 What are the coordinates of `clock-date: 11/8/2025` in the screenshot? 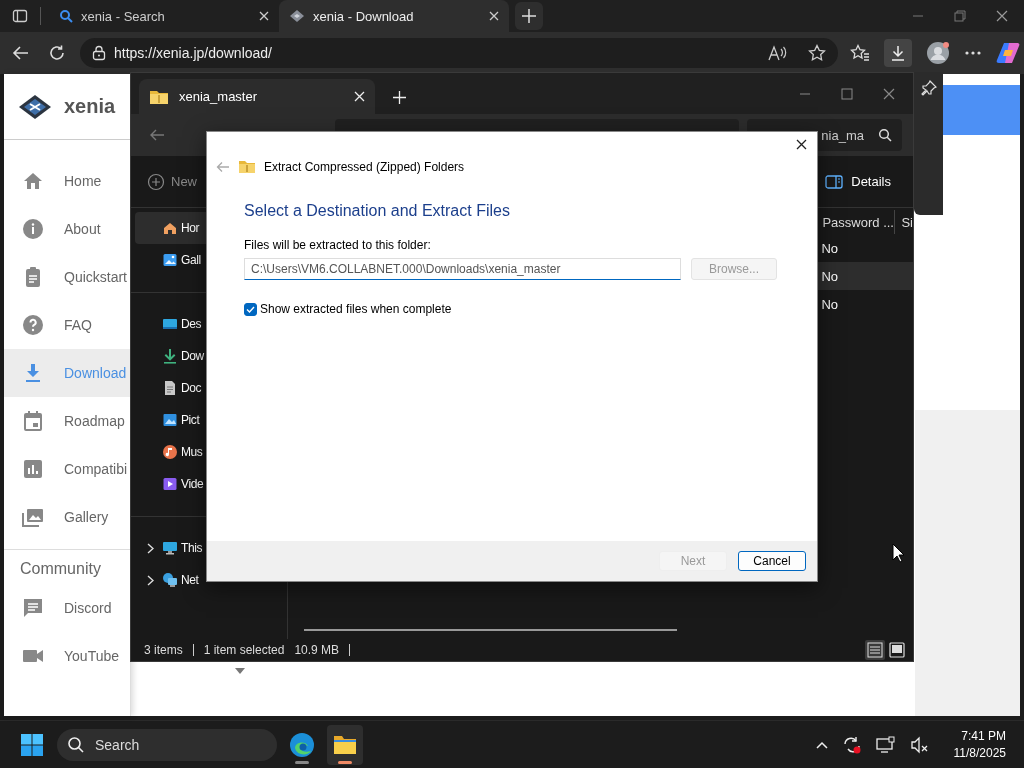 It's located at (979, 753).